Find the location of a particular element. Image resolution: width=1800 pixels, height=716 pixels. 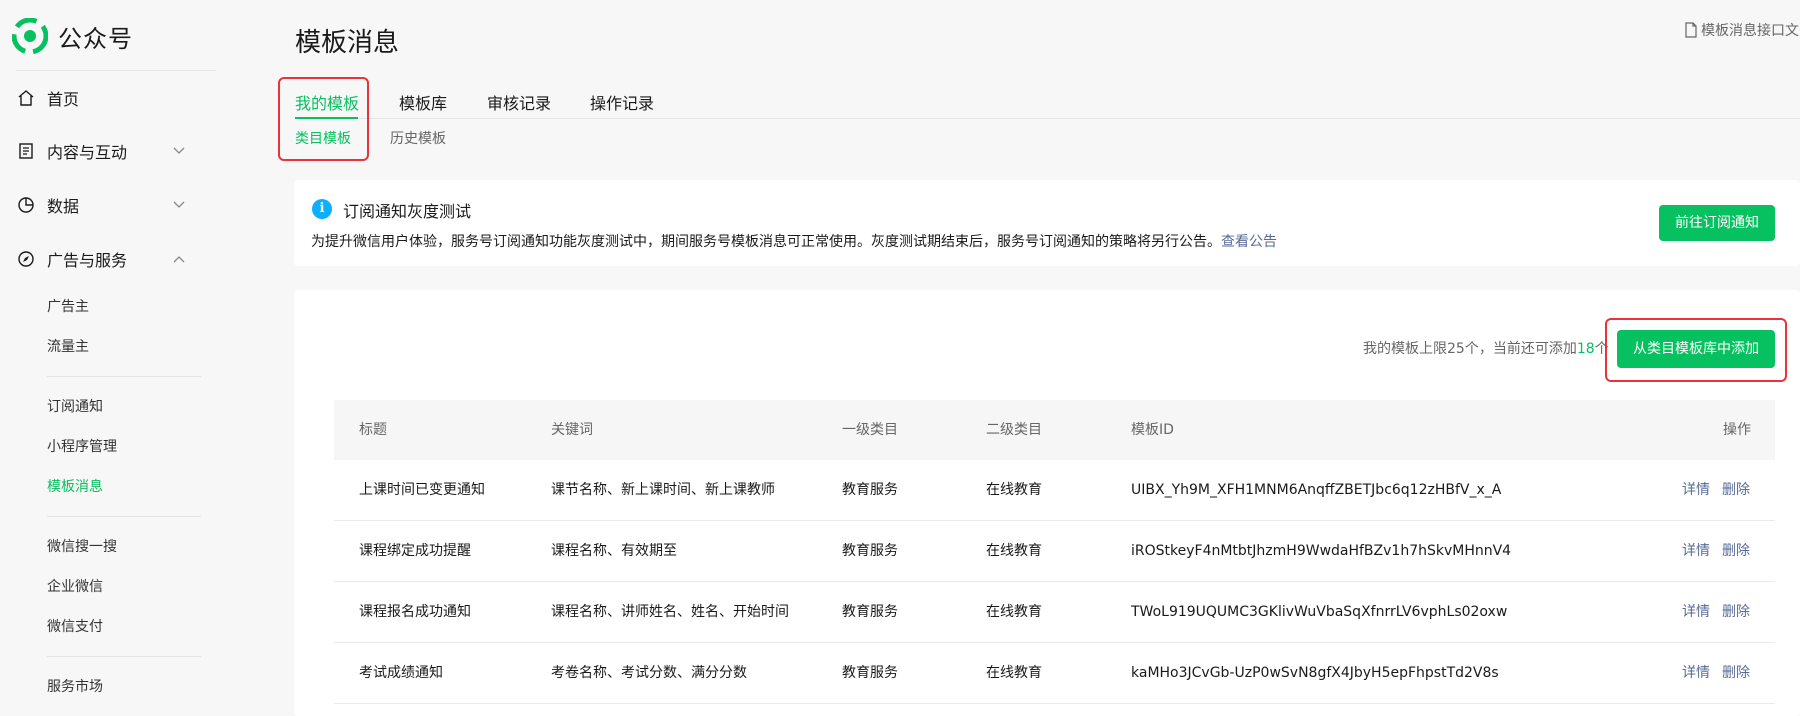

column-header-template-id: 模板ID is located at coordinates (1152, 430).